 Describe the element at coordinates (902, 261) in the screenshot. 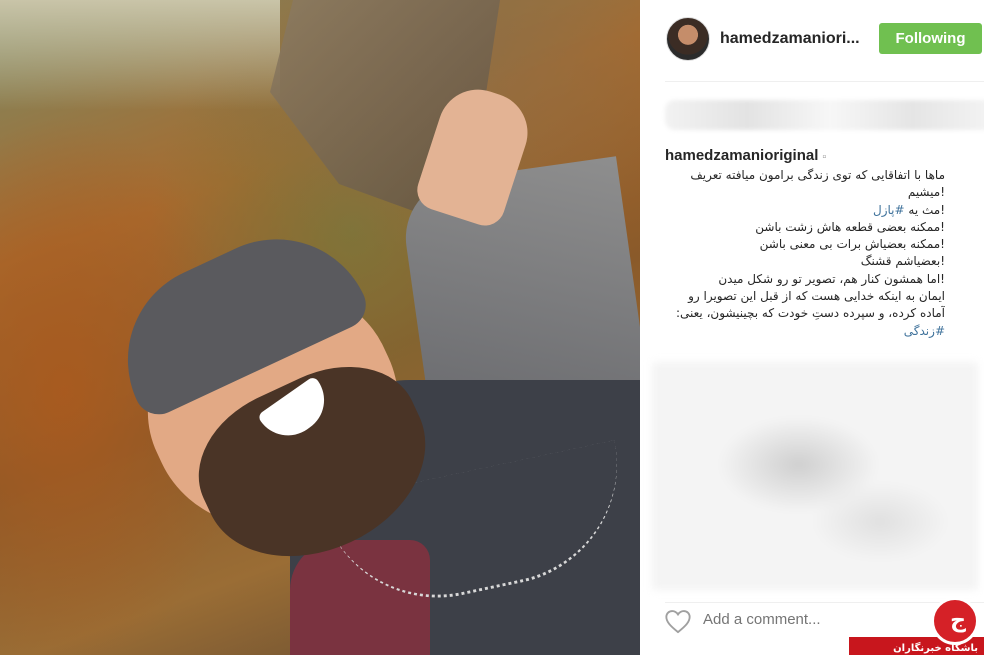

I see `caption-line: !بعضیاشم قشنگ` at that location.